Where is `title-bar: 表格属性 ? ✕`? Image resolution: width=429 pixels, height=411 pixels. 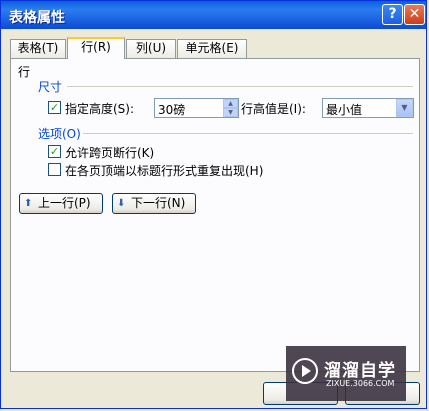
title-bar: 表格属性 ? ✕ is located at coordinates (213, 15).